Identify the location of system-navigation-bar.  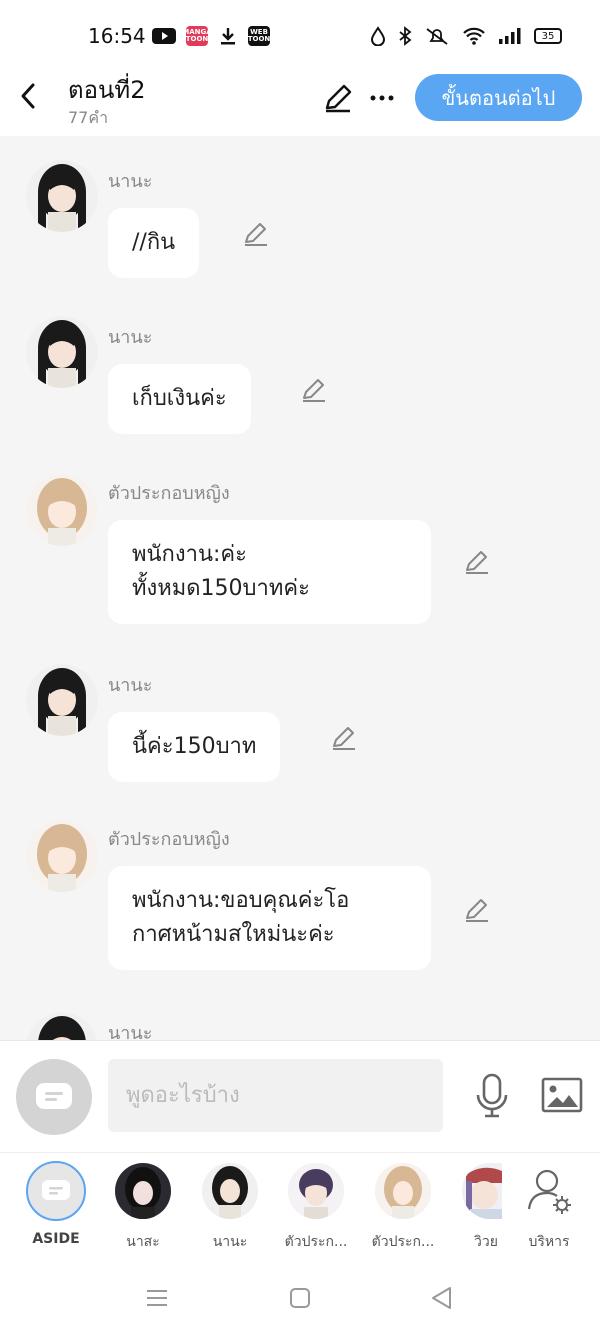
(300, 1297).